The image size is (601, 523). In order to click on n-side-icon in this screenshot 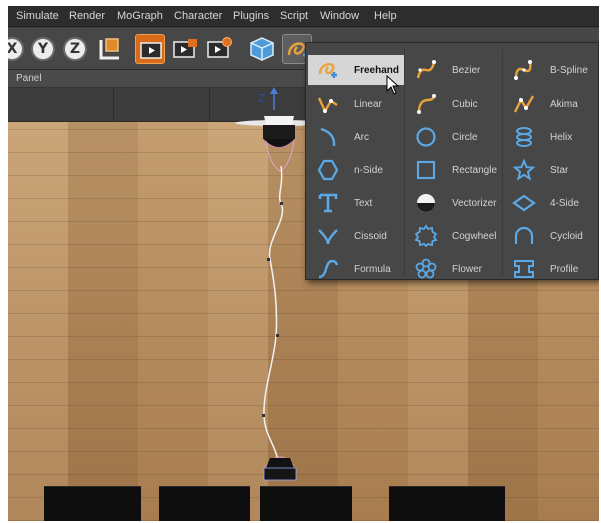, I will do `click(328, 170)`.